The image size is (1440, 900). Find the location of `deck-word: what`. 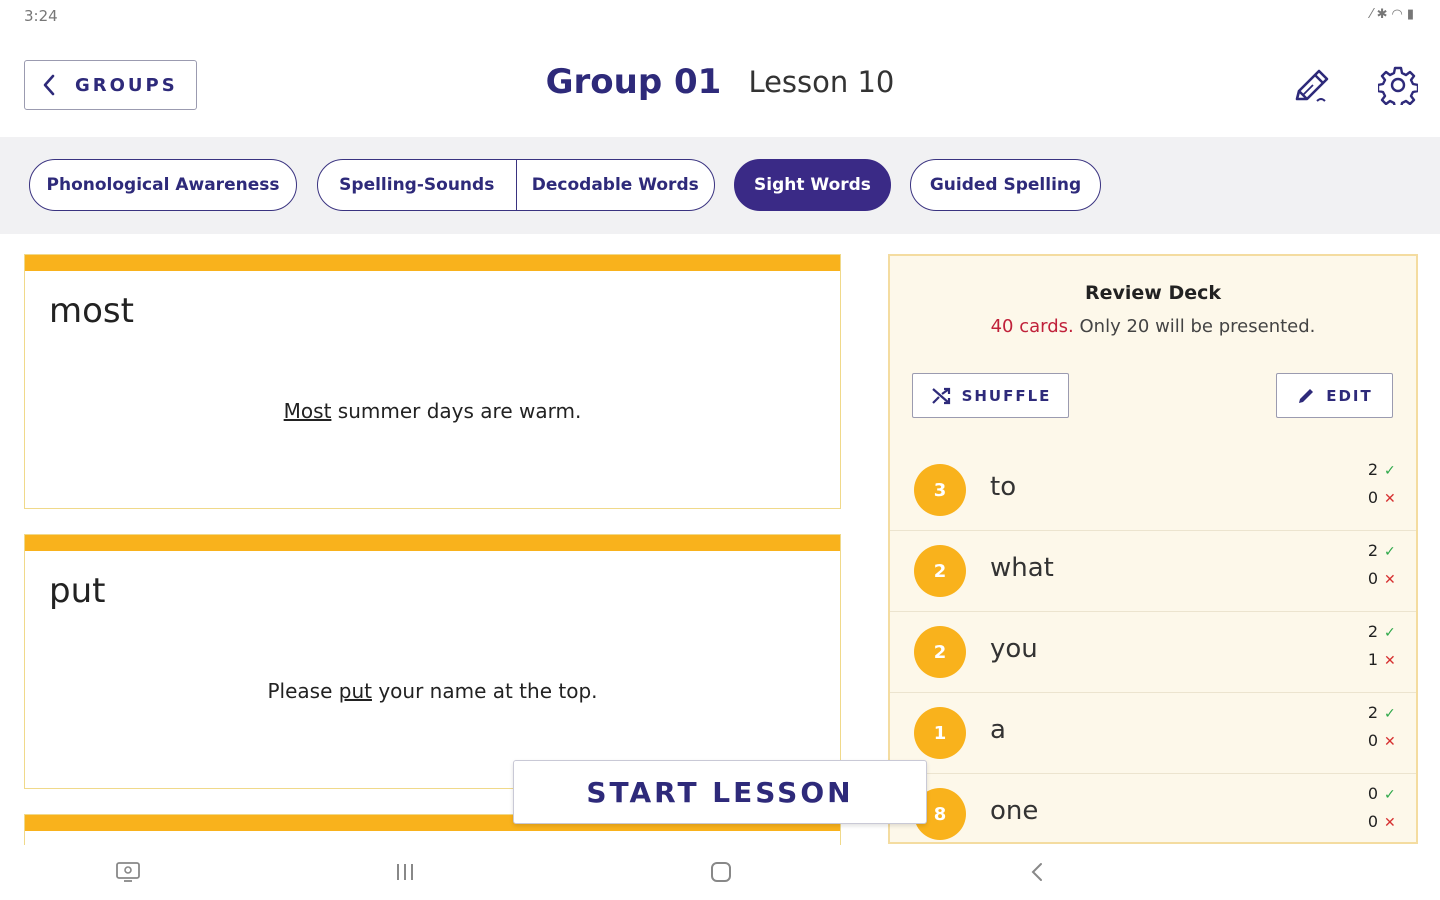

deck-word: what is located at coordinates (1022, 568).